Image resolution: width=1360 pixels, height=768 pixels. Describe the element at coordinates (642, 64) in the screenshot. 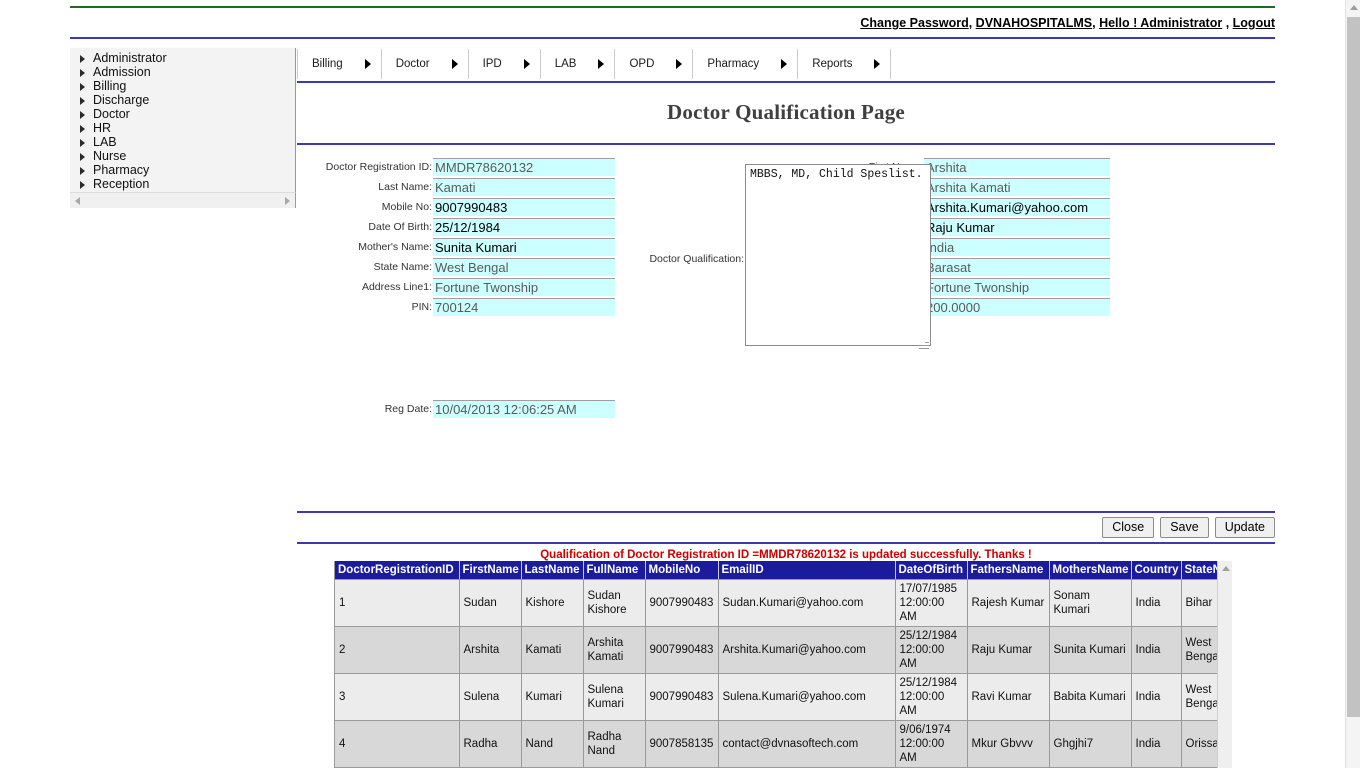

I see `menu-item-label: OPD` at that location.